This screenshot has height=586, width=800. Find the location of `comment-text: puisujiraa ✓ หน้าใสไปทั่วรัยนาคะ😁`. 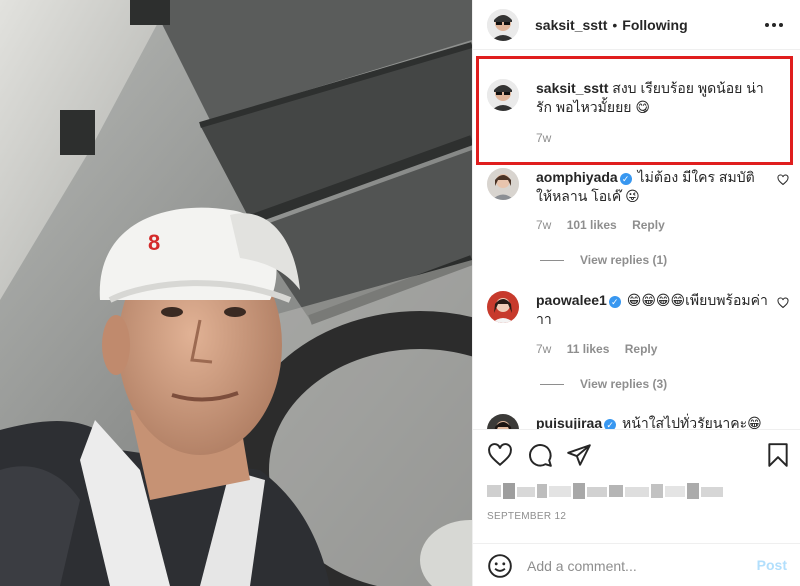

comment-text: puisujiraa ✓ หน้าใสไปทั่วรัยนาคะ😁 is located at coordinates (652, 421).